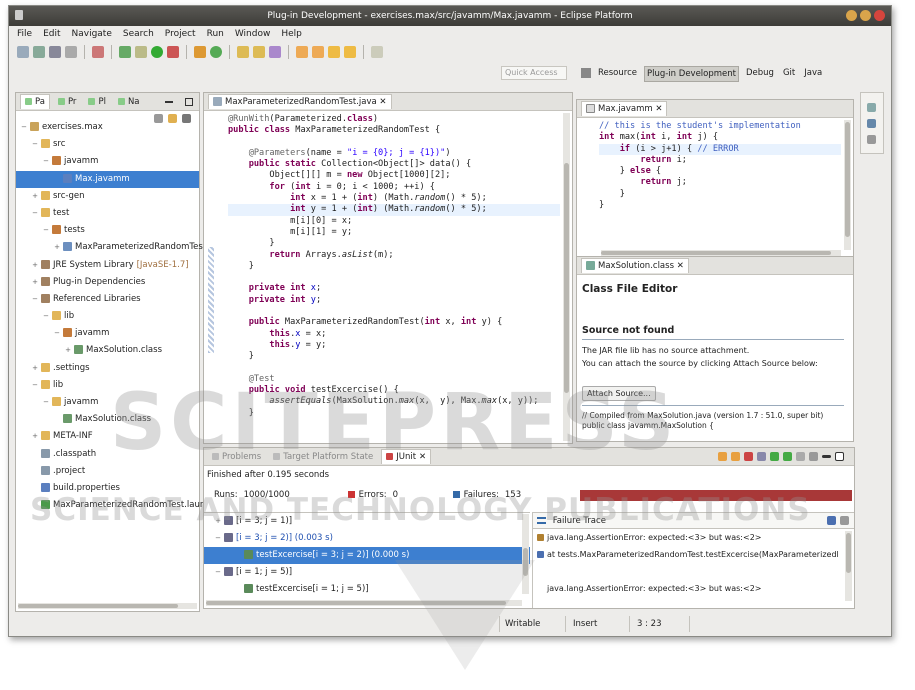  What do you see at coordinates (51, 34) in the screenshot?
I see `menu-item: Edit` at bounding box center [51, 34].